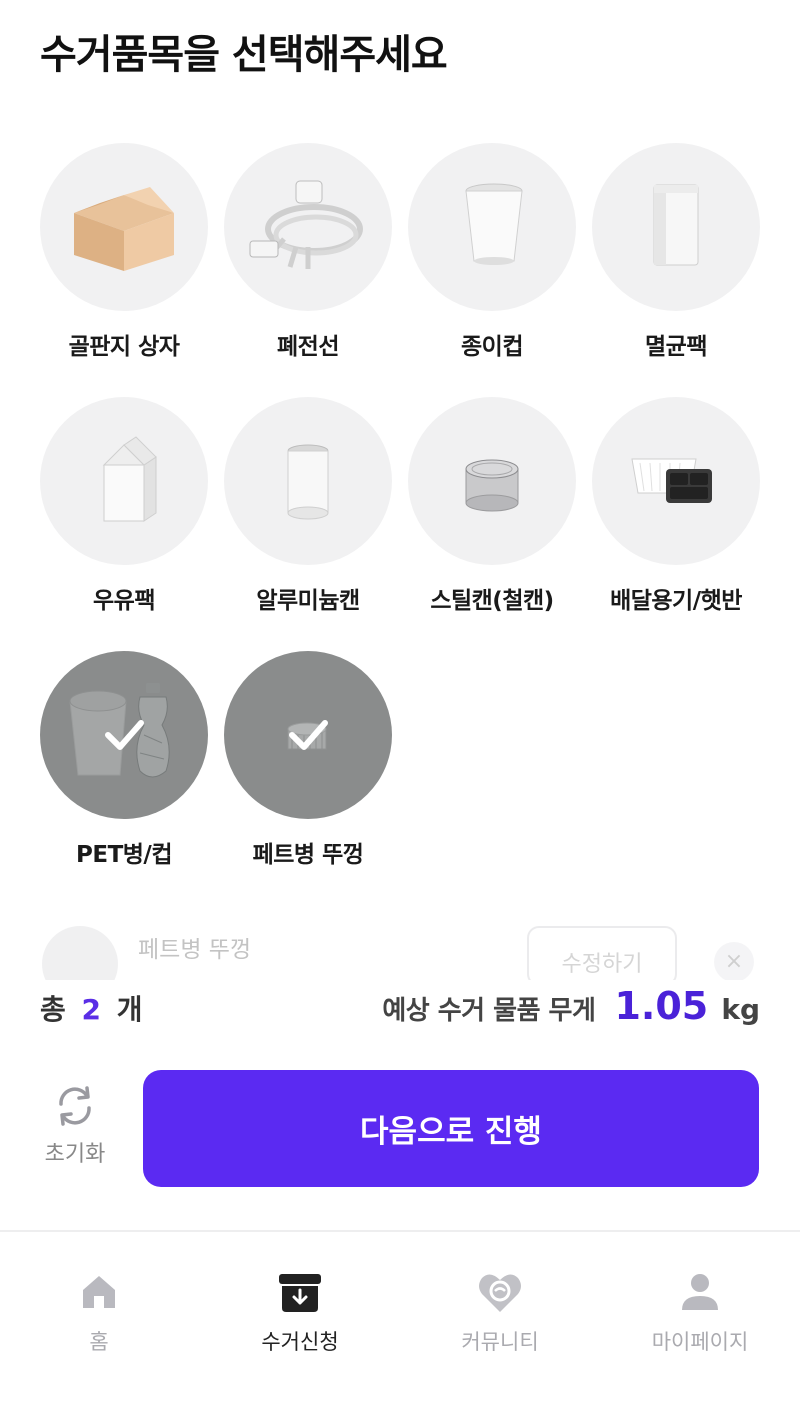  I want to click on tab-label: 마이페이지, so click(700, 1342).